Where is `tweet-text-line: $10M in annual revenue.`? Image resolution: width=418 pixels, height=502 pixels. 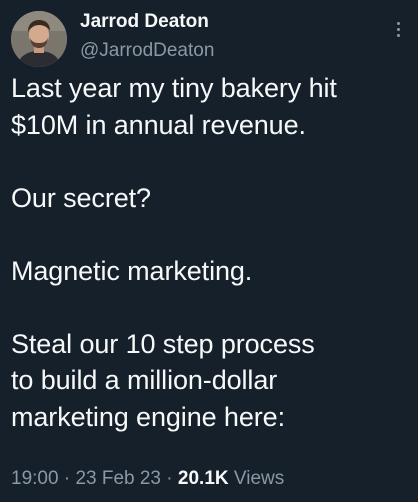 tweet-text-line: $10M in annual revenue. is located at coordinates (158, 124).